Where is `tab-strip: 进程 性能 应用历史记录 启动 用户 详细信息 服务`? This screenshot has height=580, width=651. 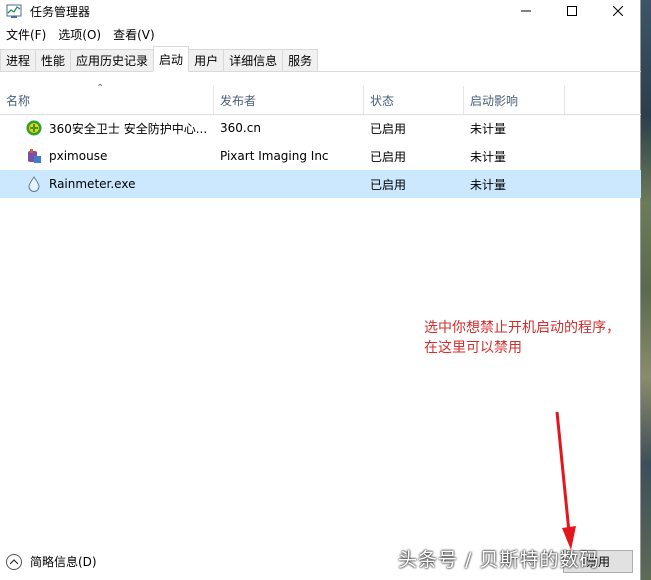 tab-strip: 进程 性能 应用历史记录 启动 用户 详细信息 服务 is located at coordinates (320, 59).